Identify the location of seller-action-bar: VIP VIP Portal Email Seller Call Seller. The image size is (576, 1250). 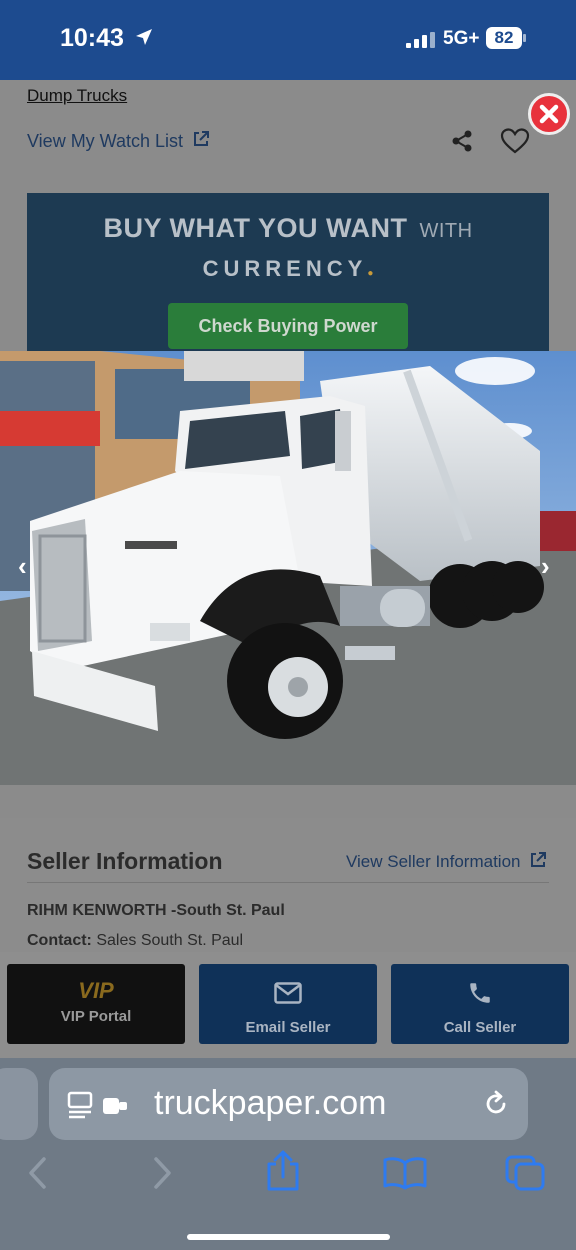
(288, 1005).